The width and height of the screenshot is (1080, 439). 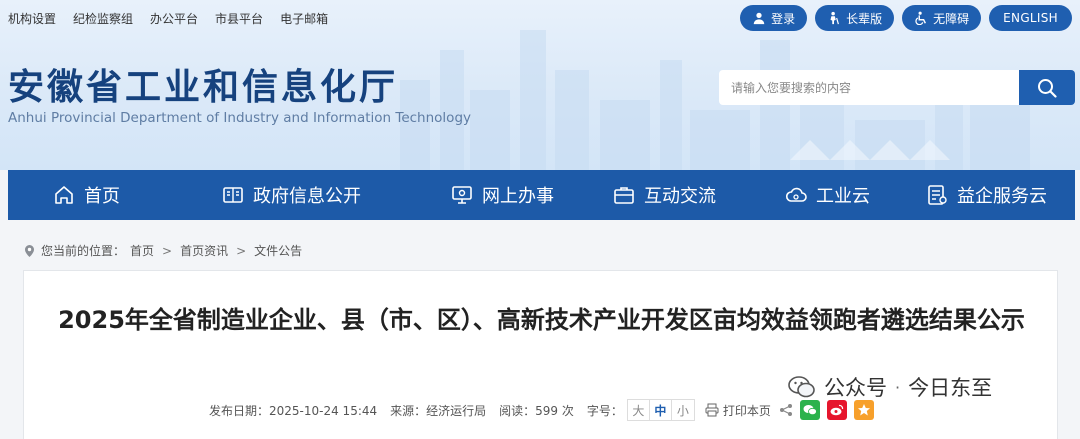 What do you see at coordinates (746, 410) in the screenshot?
I see `print-label: 打印本页` at bounding box center [746, 410].